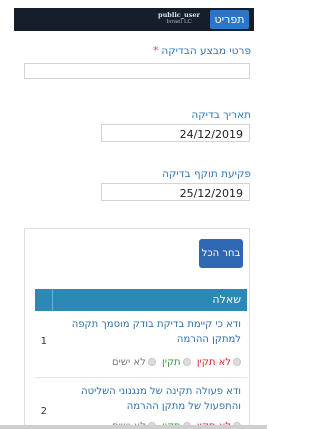  Describe the element at coordinates (229, 19) in the screenshot. I see `menu-button: תפריט` at that location.